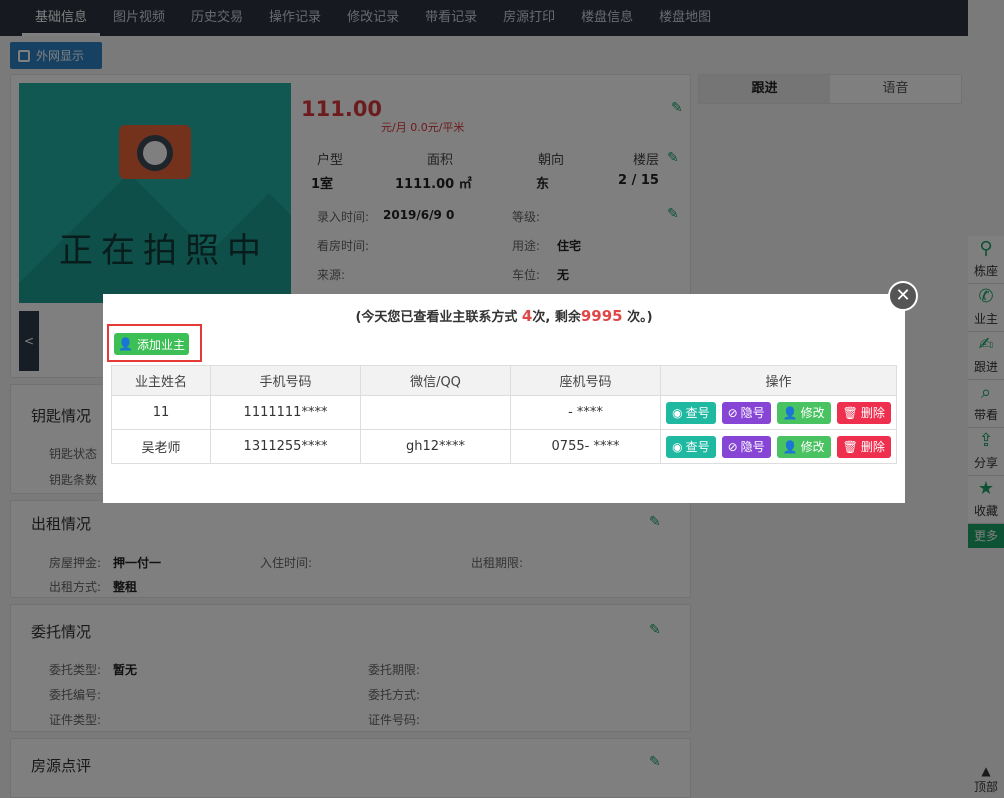 This screenshot has height=798, width=1004. Describe the element at coordinates (601, 316) in the screenshot. I see `remaining-count: 9995` at that location.